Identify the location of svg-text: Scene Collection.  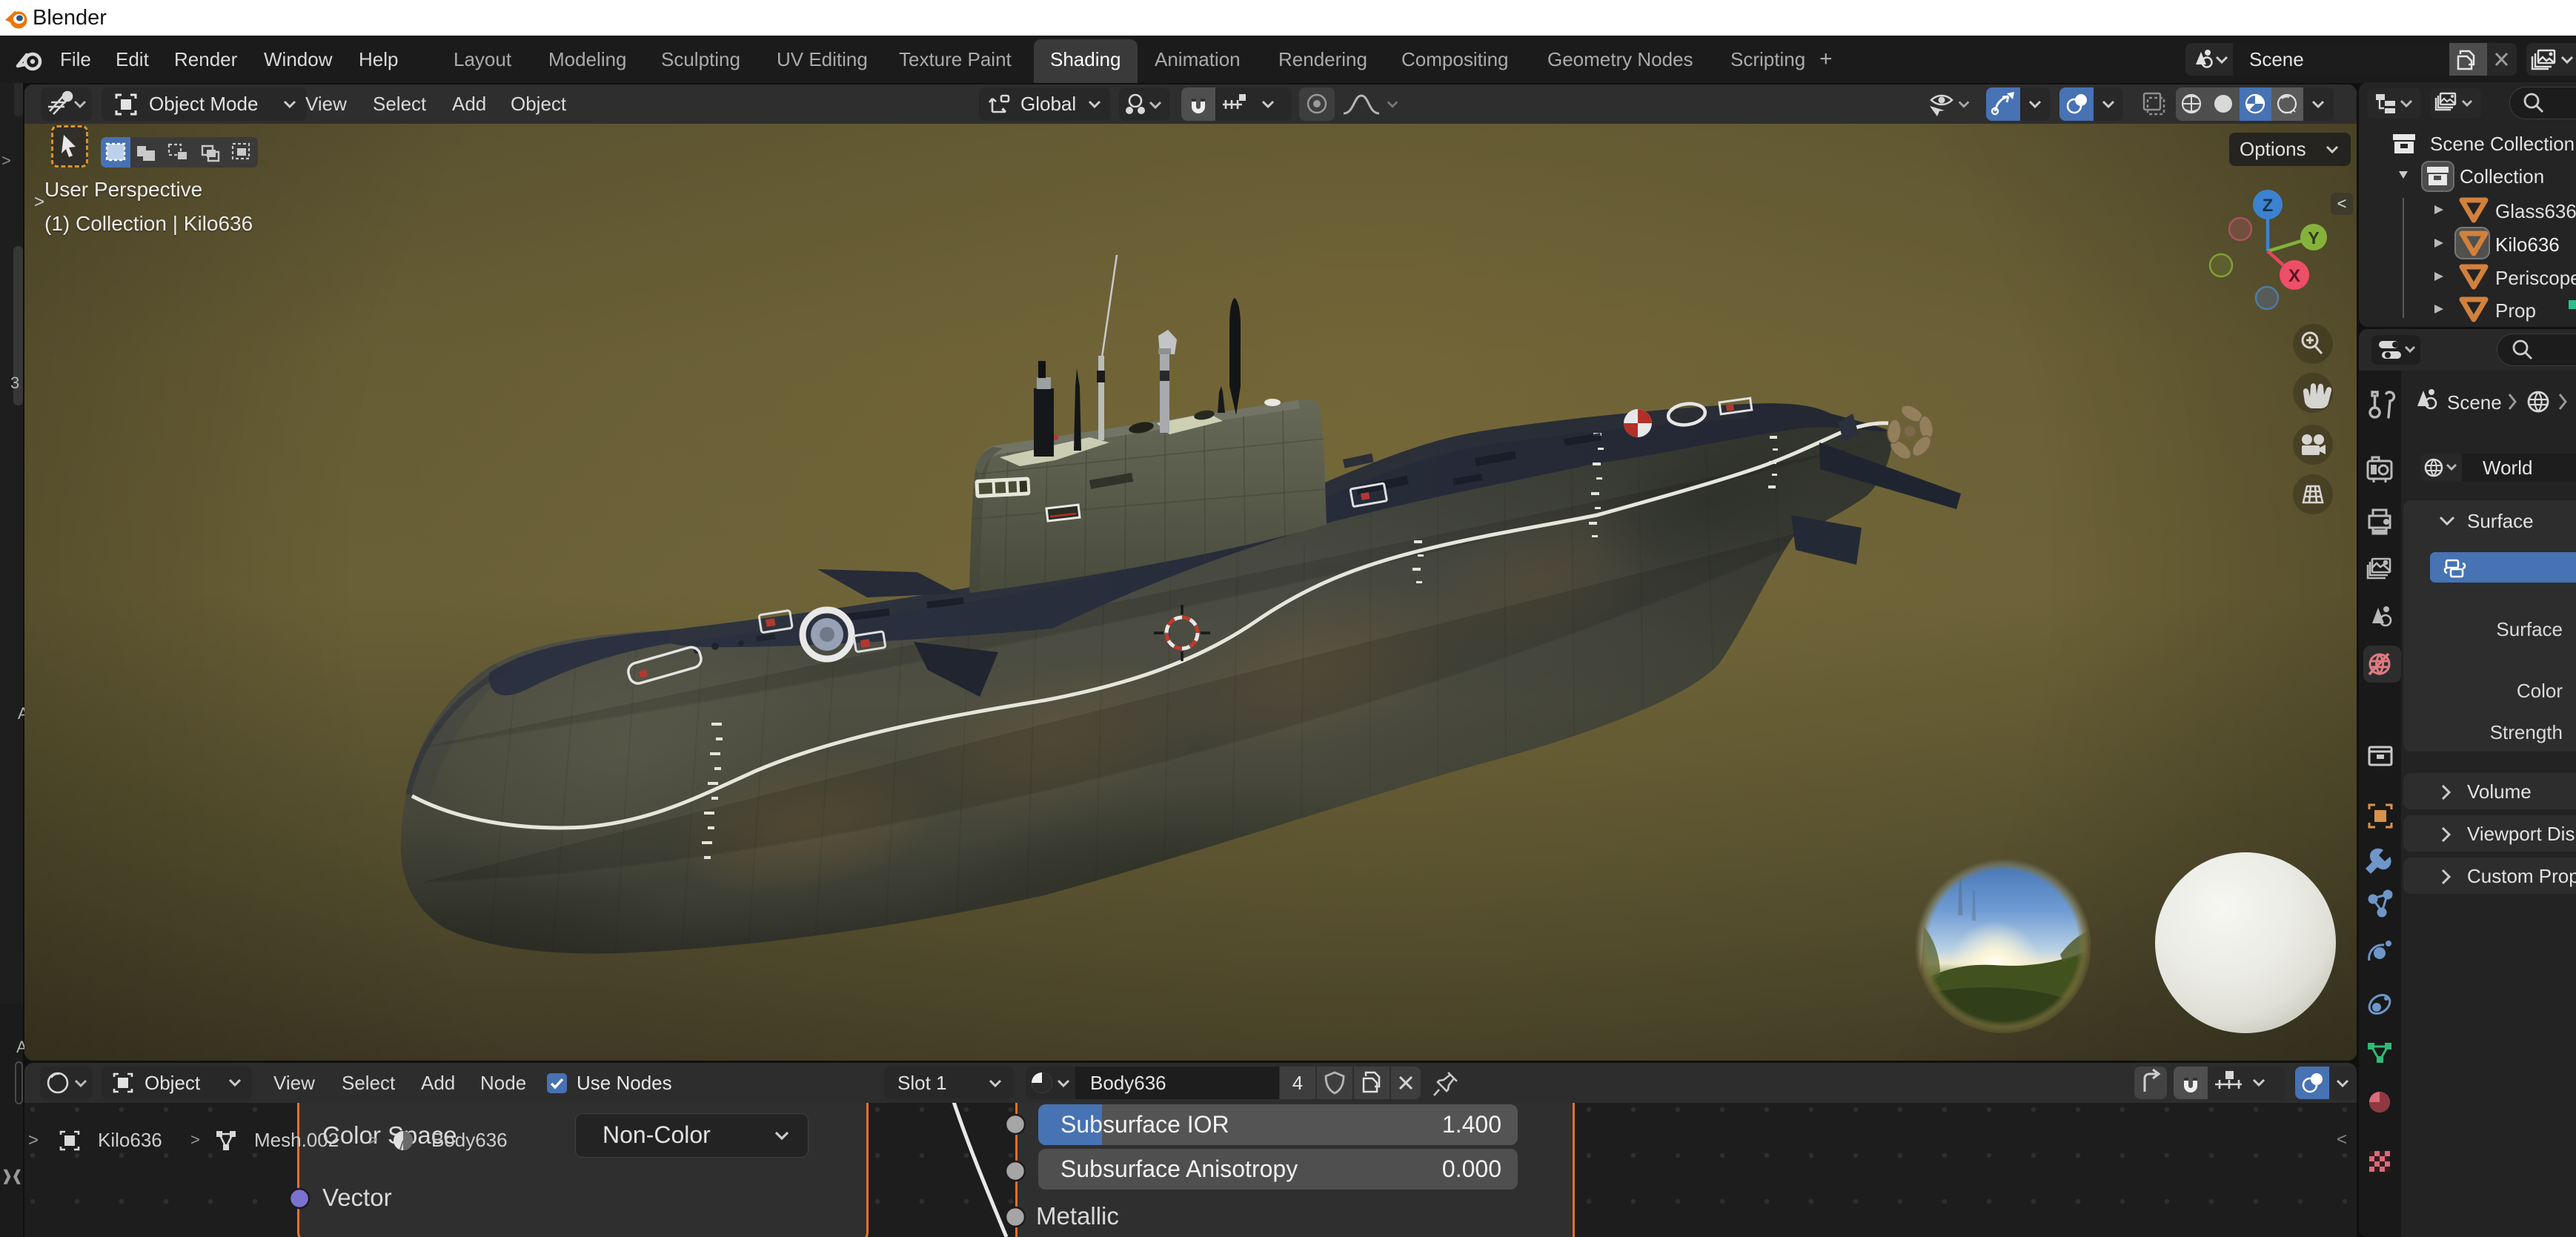
(2502, 144).